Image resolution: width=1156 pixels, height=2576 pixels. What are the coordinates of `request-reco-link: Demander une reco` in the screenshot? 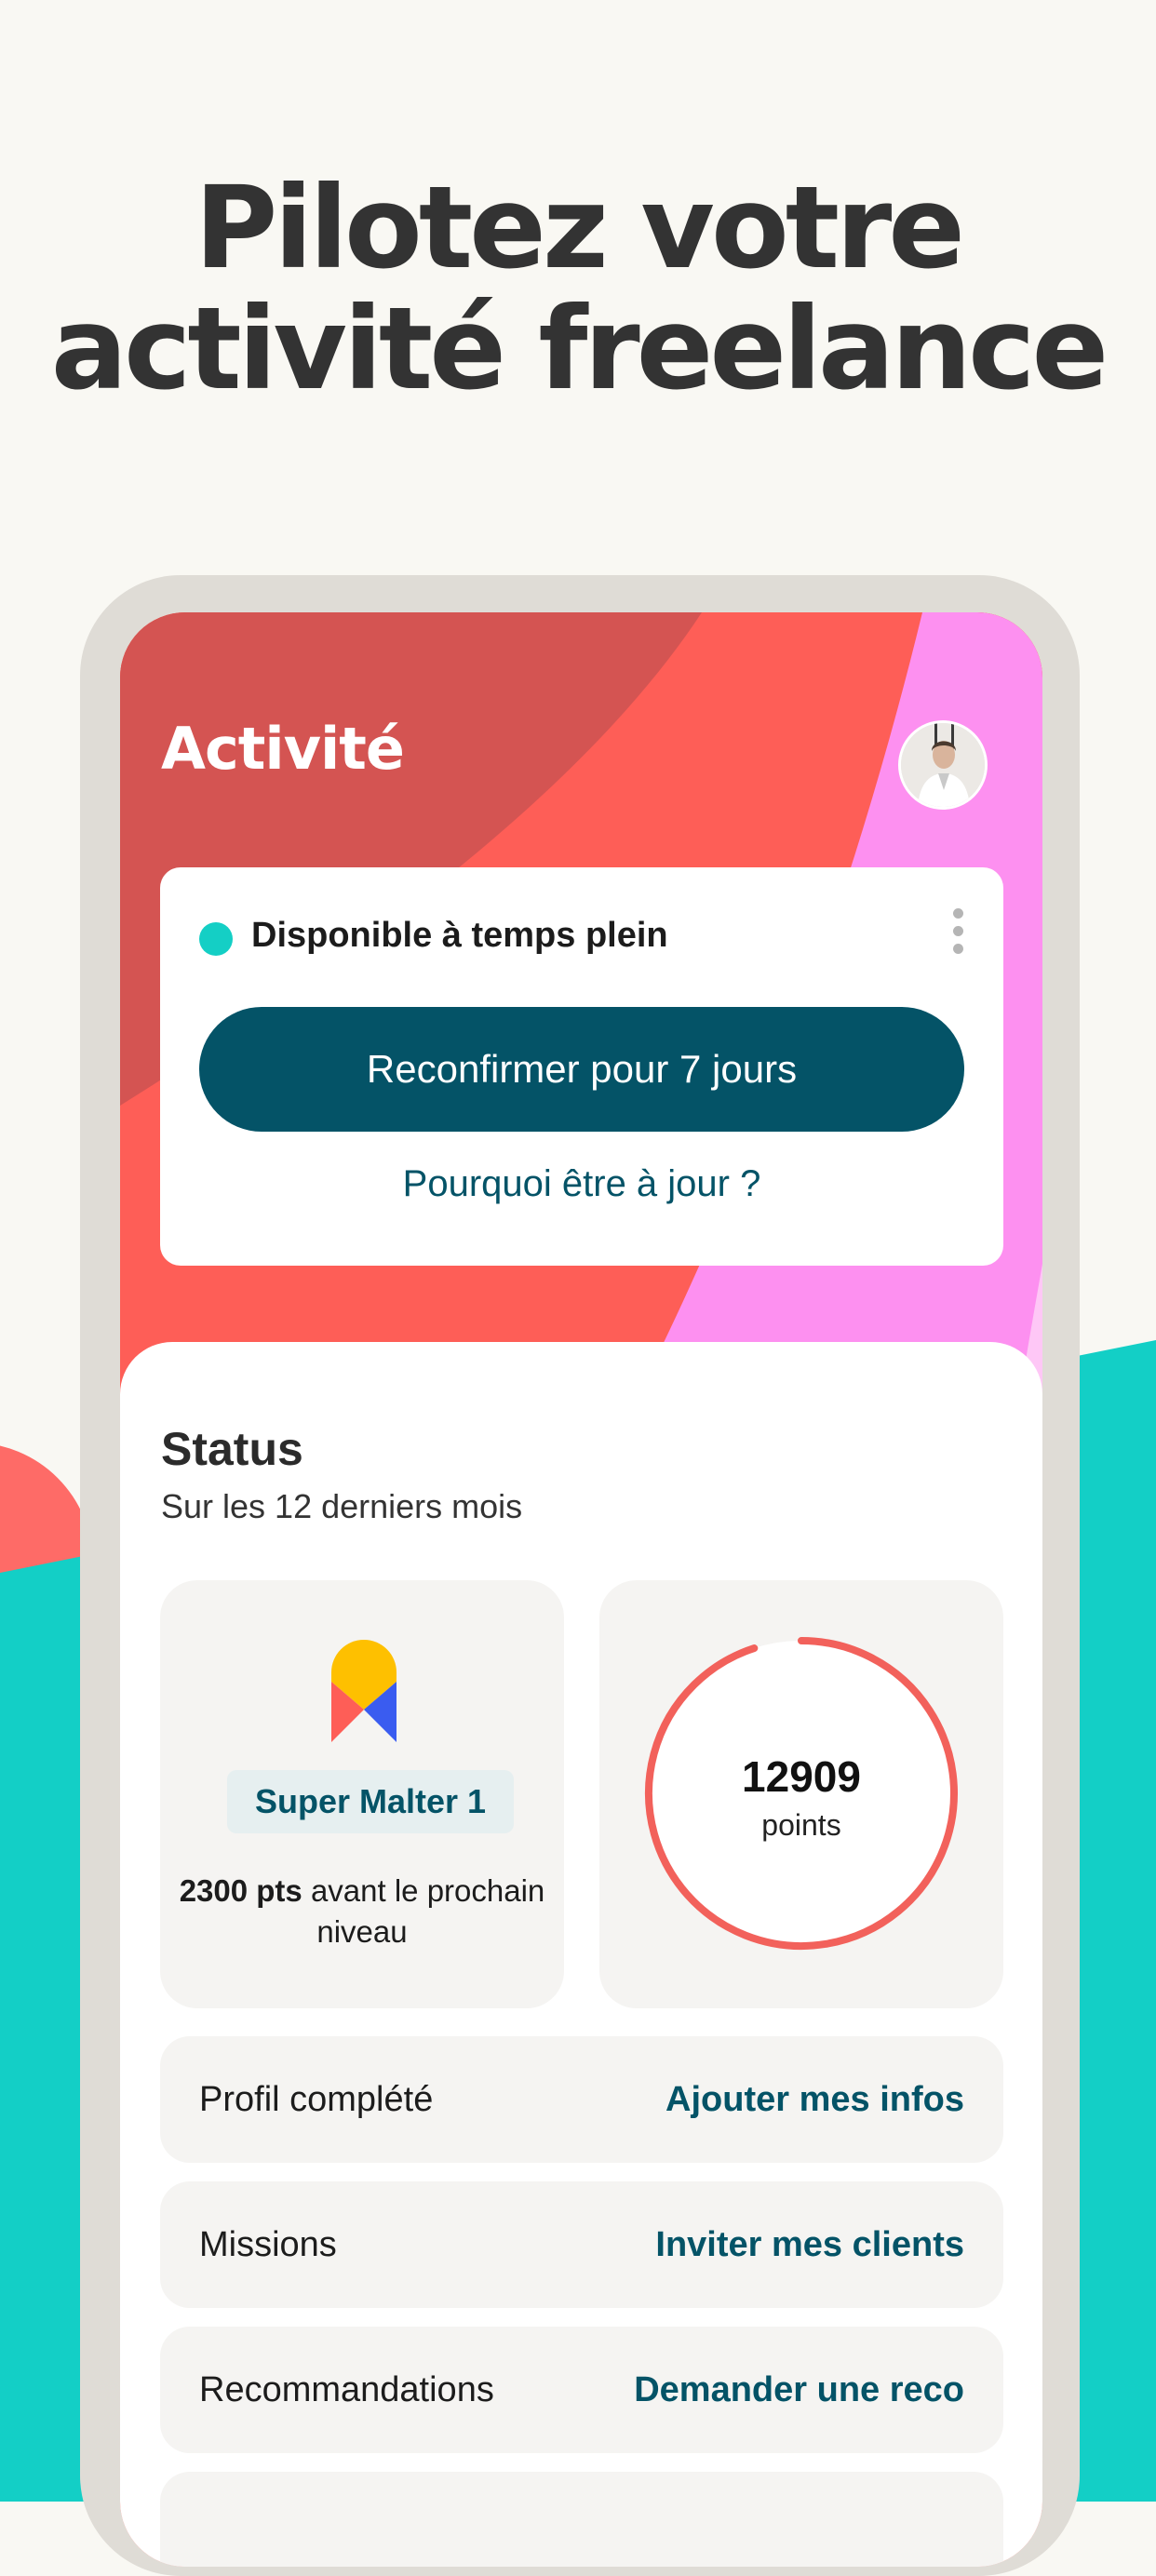 It's located at (799, 2390).